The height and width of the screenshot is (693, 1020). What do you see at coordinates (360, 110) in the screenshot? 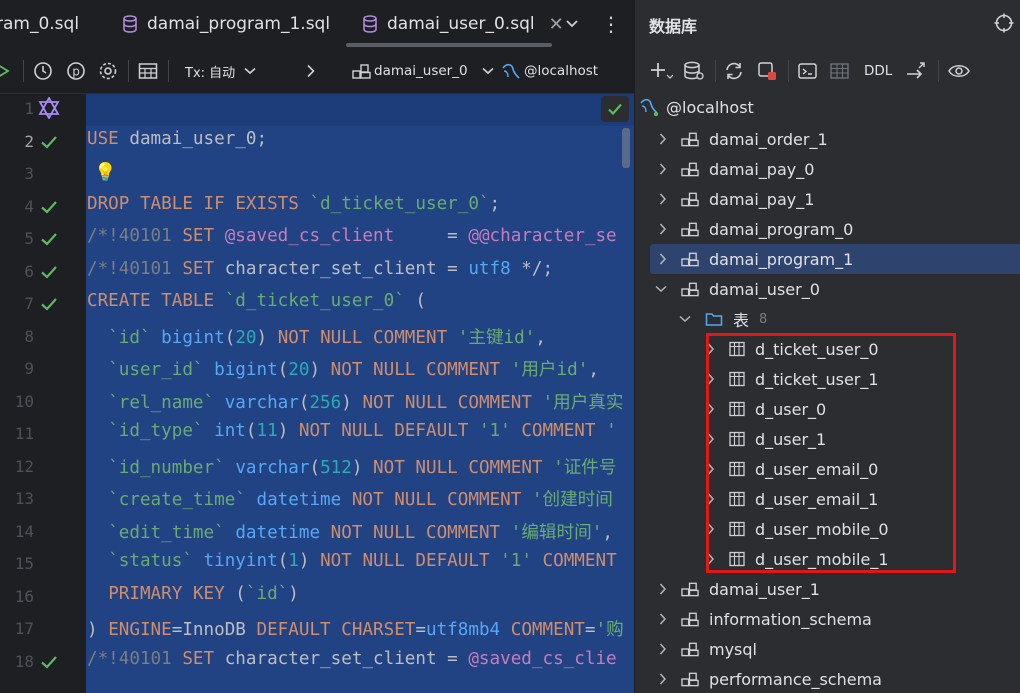
I see `current-line-highlight` at bounding box center [360, 110].